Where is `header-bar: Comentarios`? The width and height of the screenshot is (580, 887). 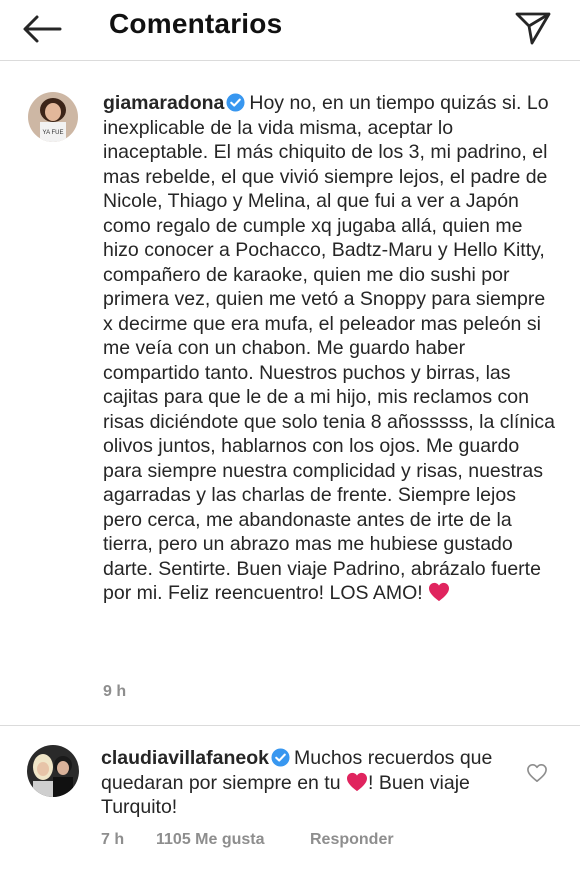 header-bar: Comentarios is located at coordinates (290, 29).